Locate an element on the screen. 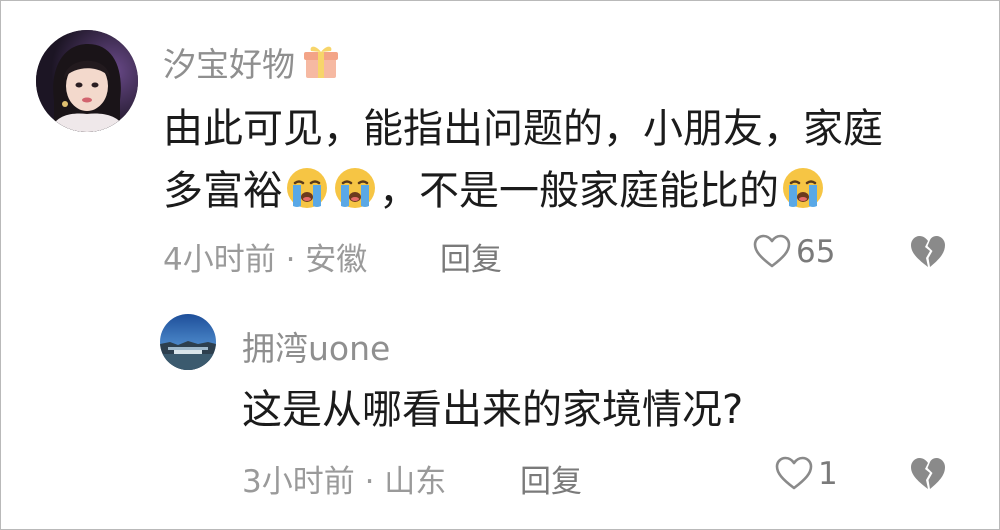 The width and height of the screenshot is (1000, 530). comment-text-line-1: 由此可见，能指出问题的，小朋友，家庭 is located at coordinates (523, 129).